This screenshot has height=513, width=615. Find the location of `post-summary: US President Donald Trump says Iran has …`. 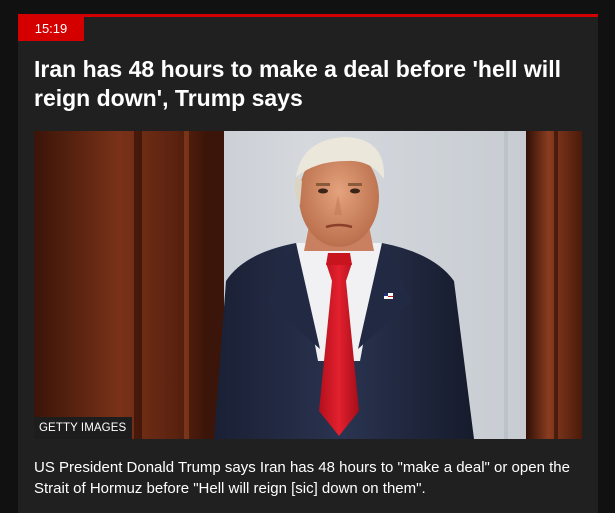

post-summary: US President Donald Trump says Iran has … is located at coordinates (302, 478).